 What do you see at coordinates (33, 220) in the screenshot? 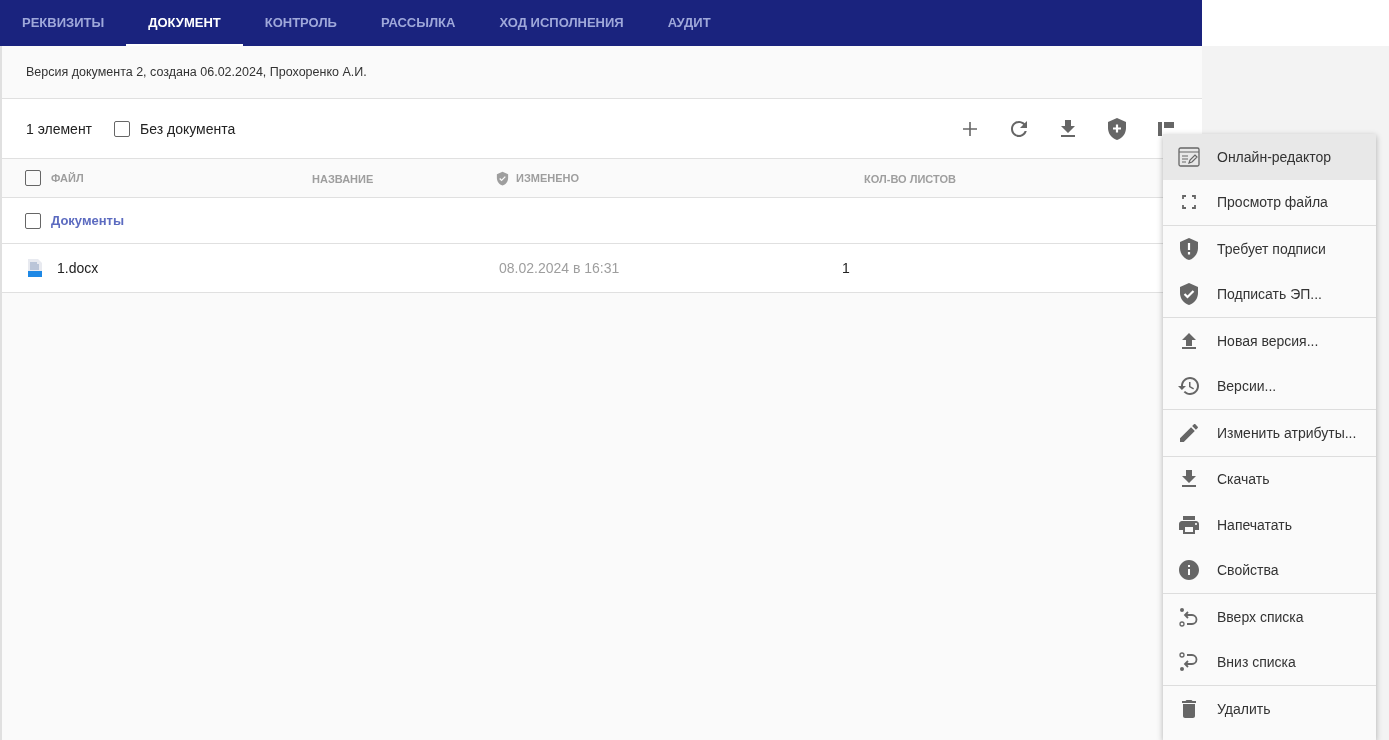
I see `group-checkbox` at bounding box center [33, 220].